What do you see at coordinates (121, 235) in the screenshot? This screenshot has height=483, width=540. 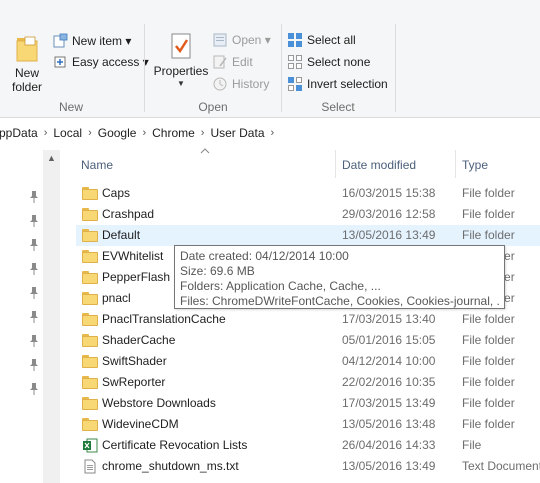 I see `file-name: Default` at bounding box center [121, 235].